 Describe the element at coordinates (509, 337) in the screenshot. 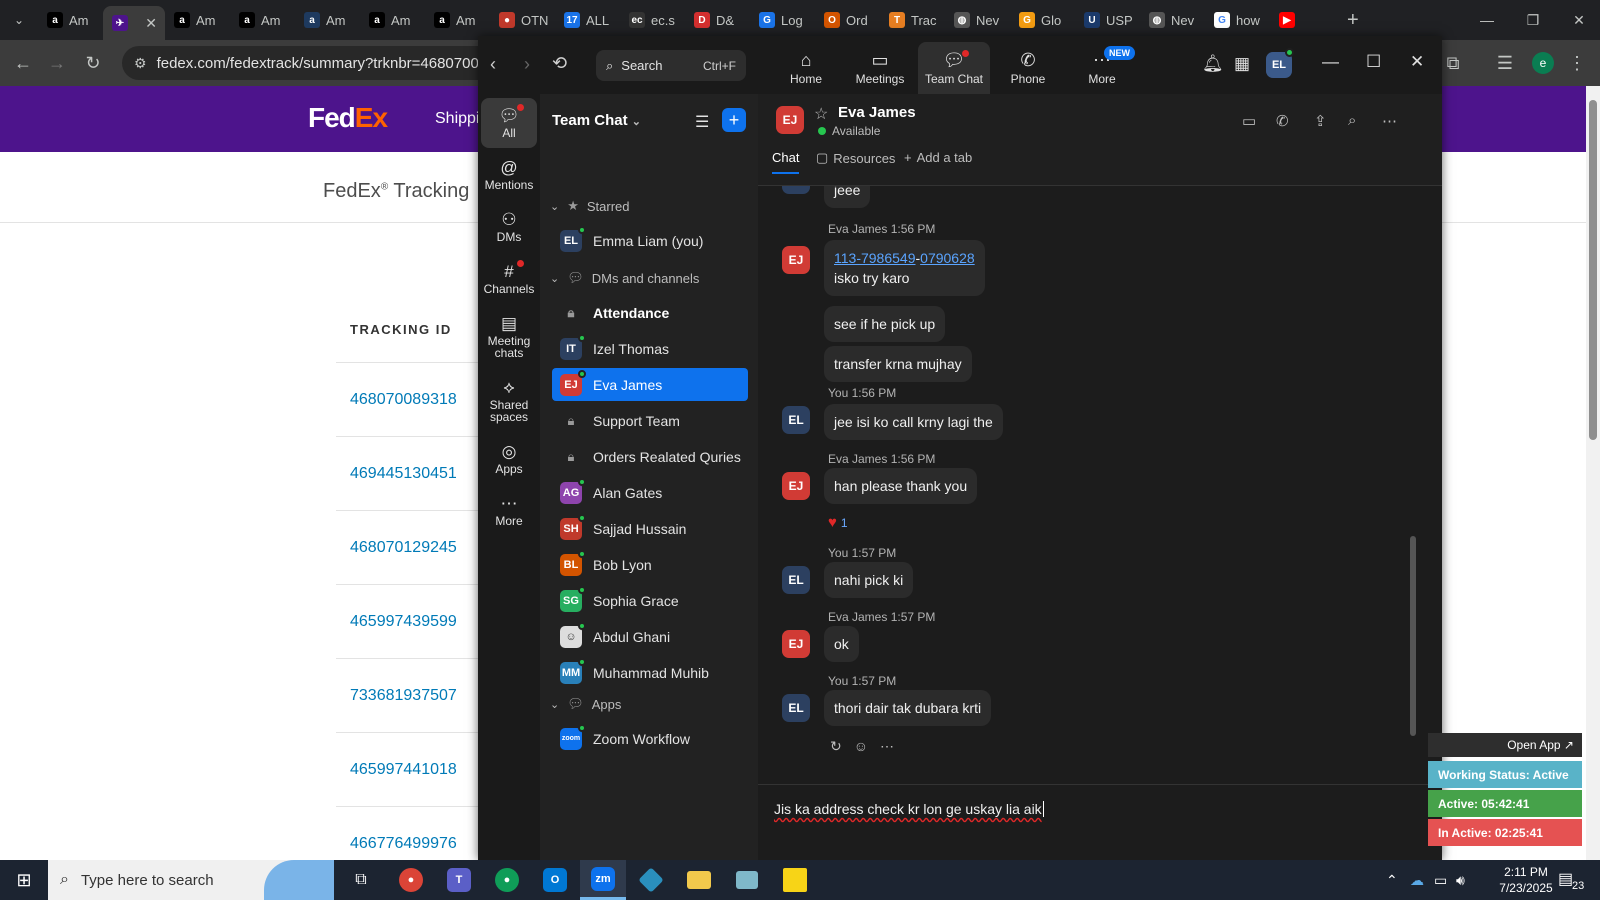

I see `rail-meeting-chats: ▤ Meeting chats` at that location.